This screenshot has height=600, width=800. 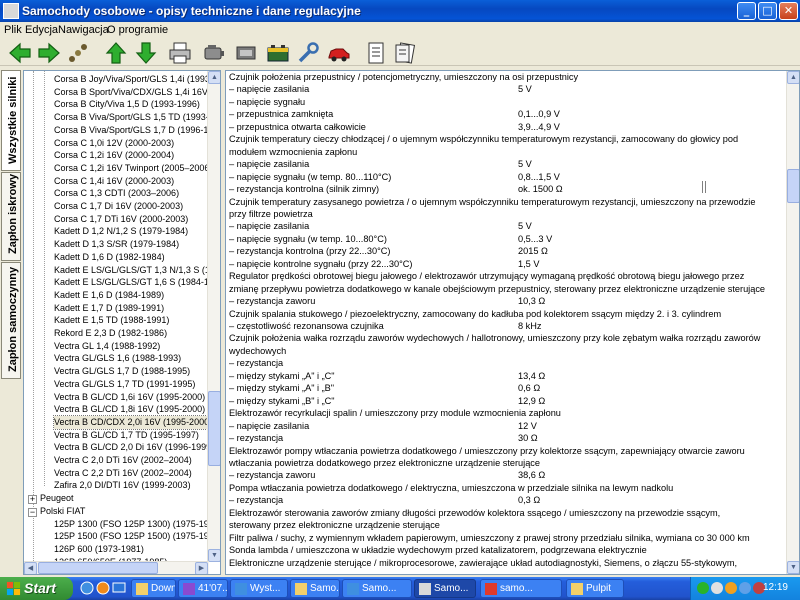 What do you see at coordinates (49, 53) in the screenshot?
I see `forward-arrow-icon` at bounding box center [49, 53].